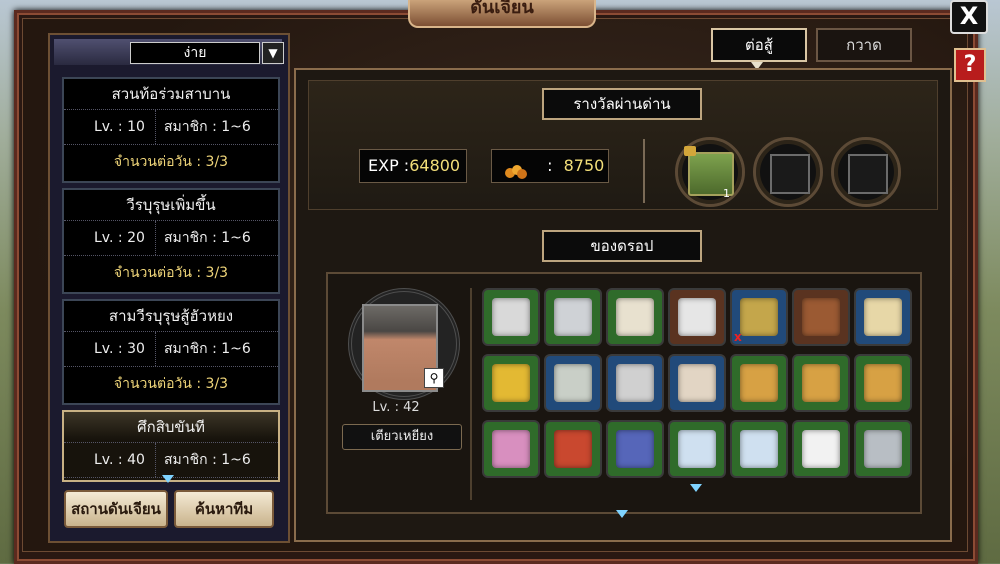  Describe the element at coordinates (402, 437) in the screenshot. I see `boss-name: เตียวเหยียง` at that location.